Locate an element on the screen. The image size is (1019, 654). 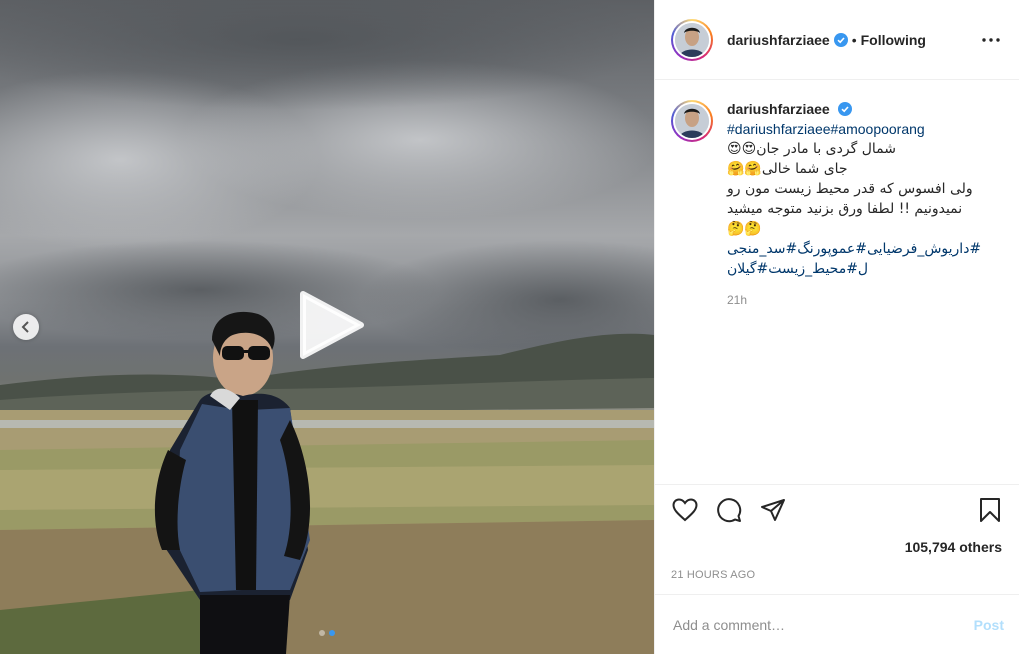
comment-button is located at coordinates (729, 510).